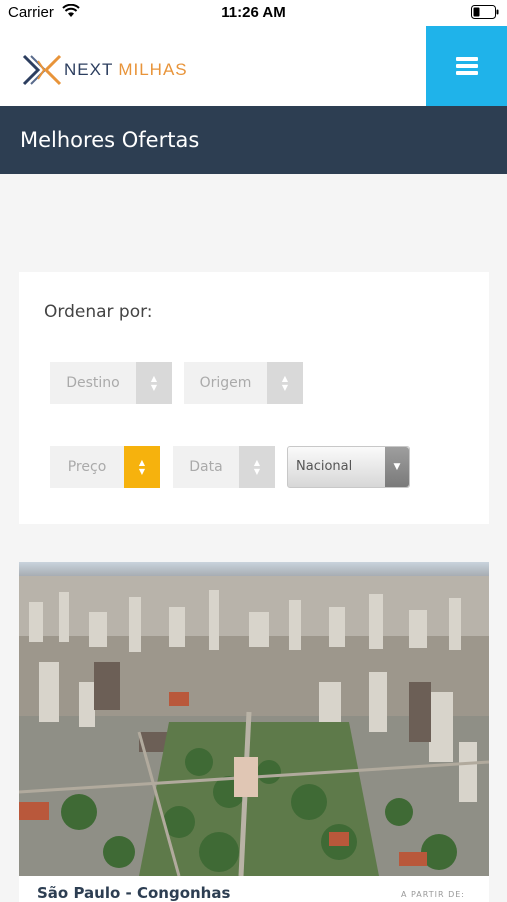 Image resolution: width=507 pixels, height=902 pixels. I want to click on sort-destino-select: Destino ▲ ▼, so click(111, 383).